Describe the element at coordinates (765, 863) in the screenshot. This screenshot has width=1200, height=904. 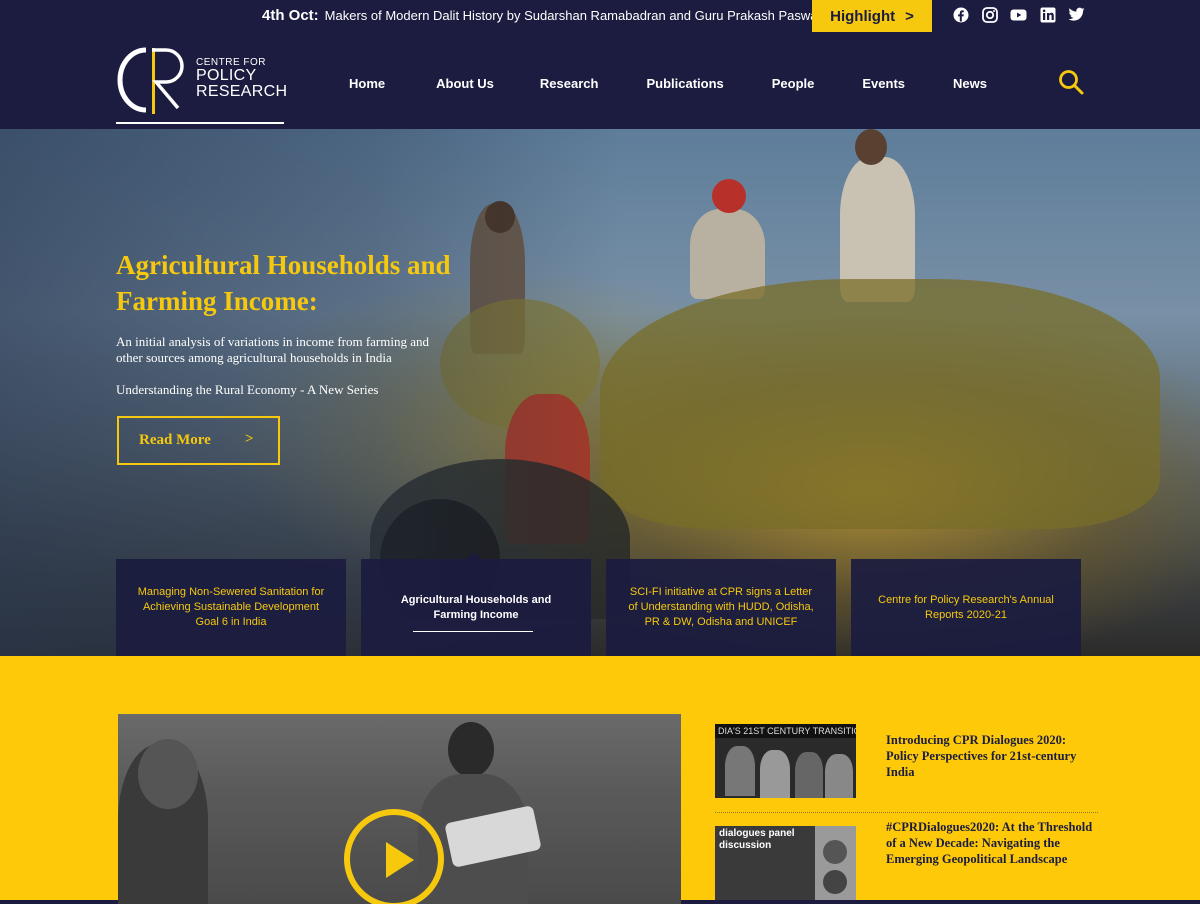
I see `thumb-caption: dialogues panel discussion` at that location.